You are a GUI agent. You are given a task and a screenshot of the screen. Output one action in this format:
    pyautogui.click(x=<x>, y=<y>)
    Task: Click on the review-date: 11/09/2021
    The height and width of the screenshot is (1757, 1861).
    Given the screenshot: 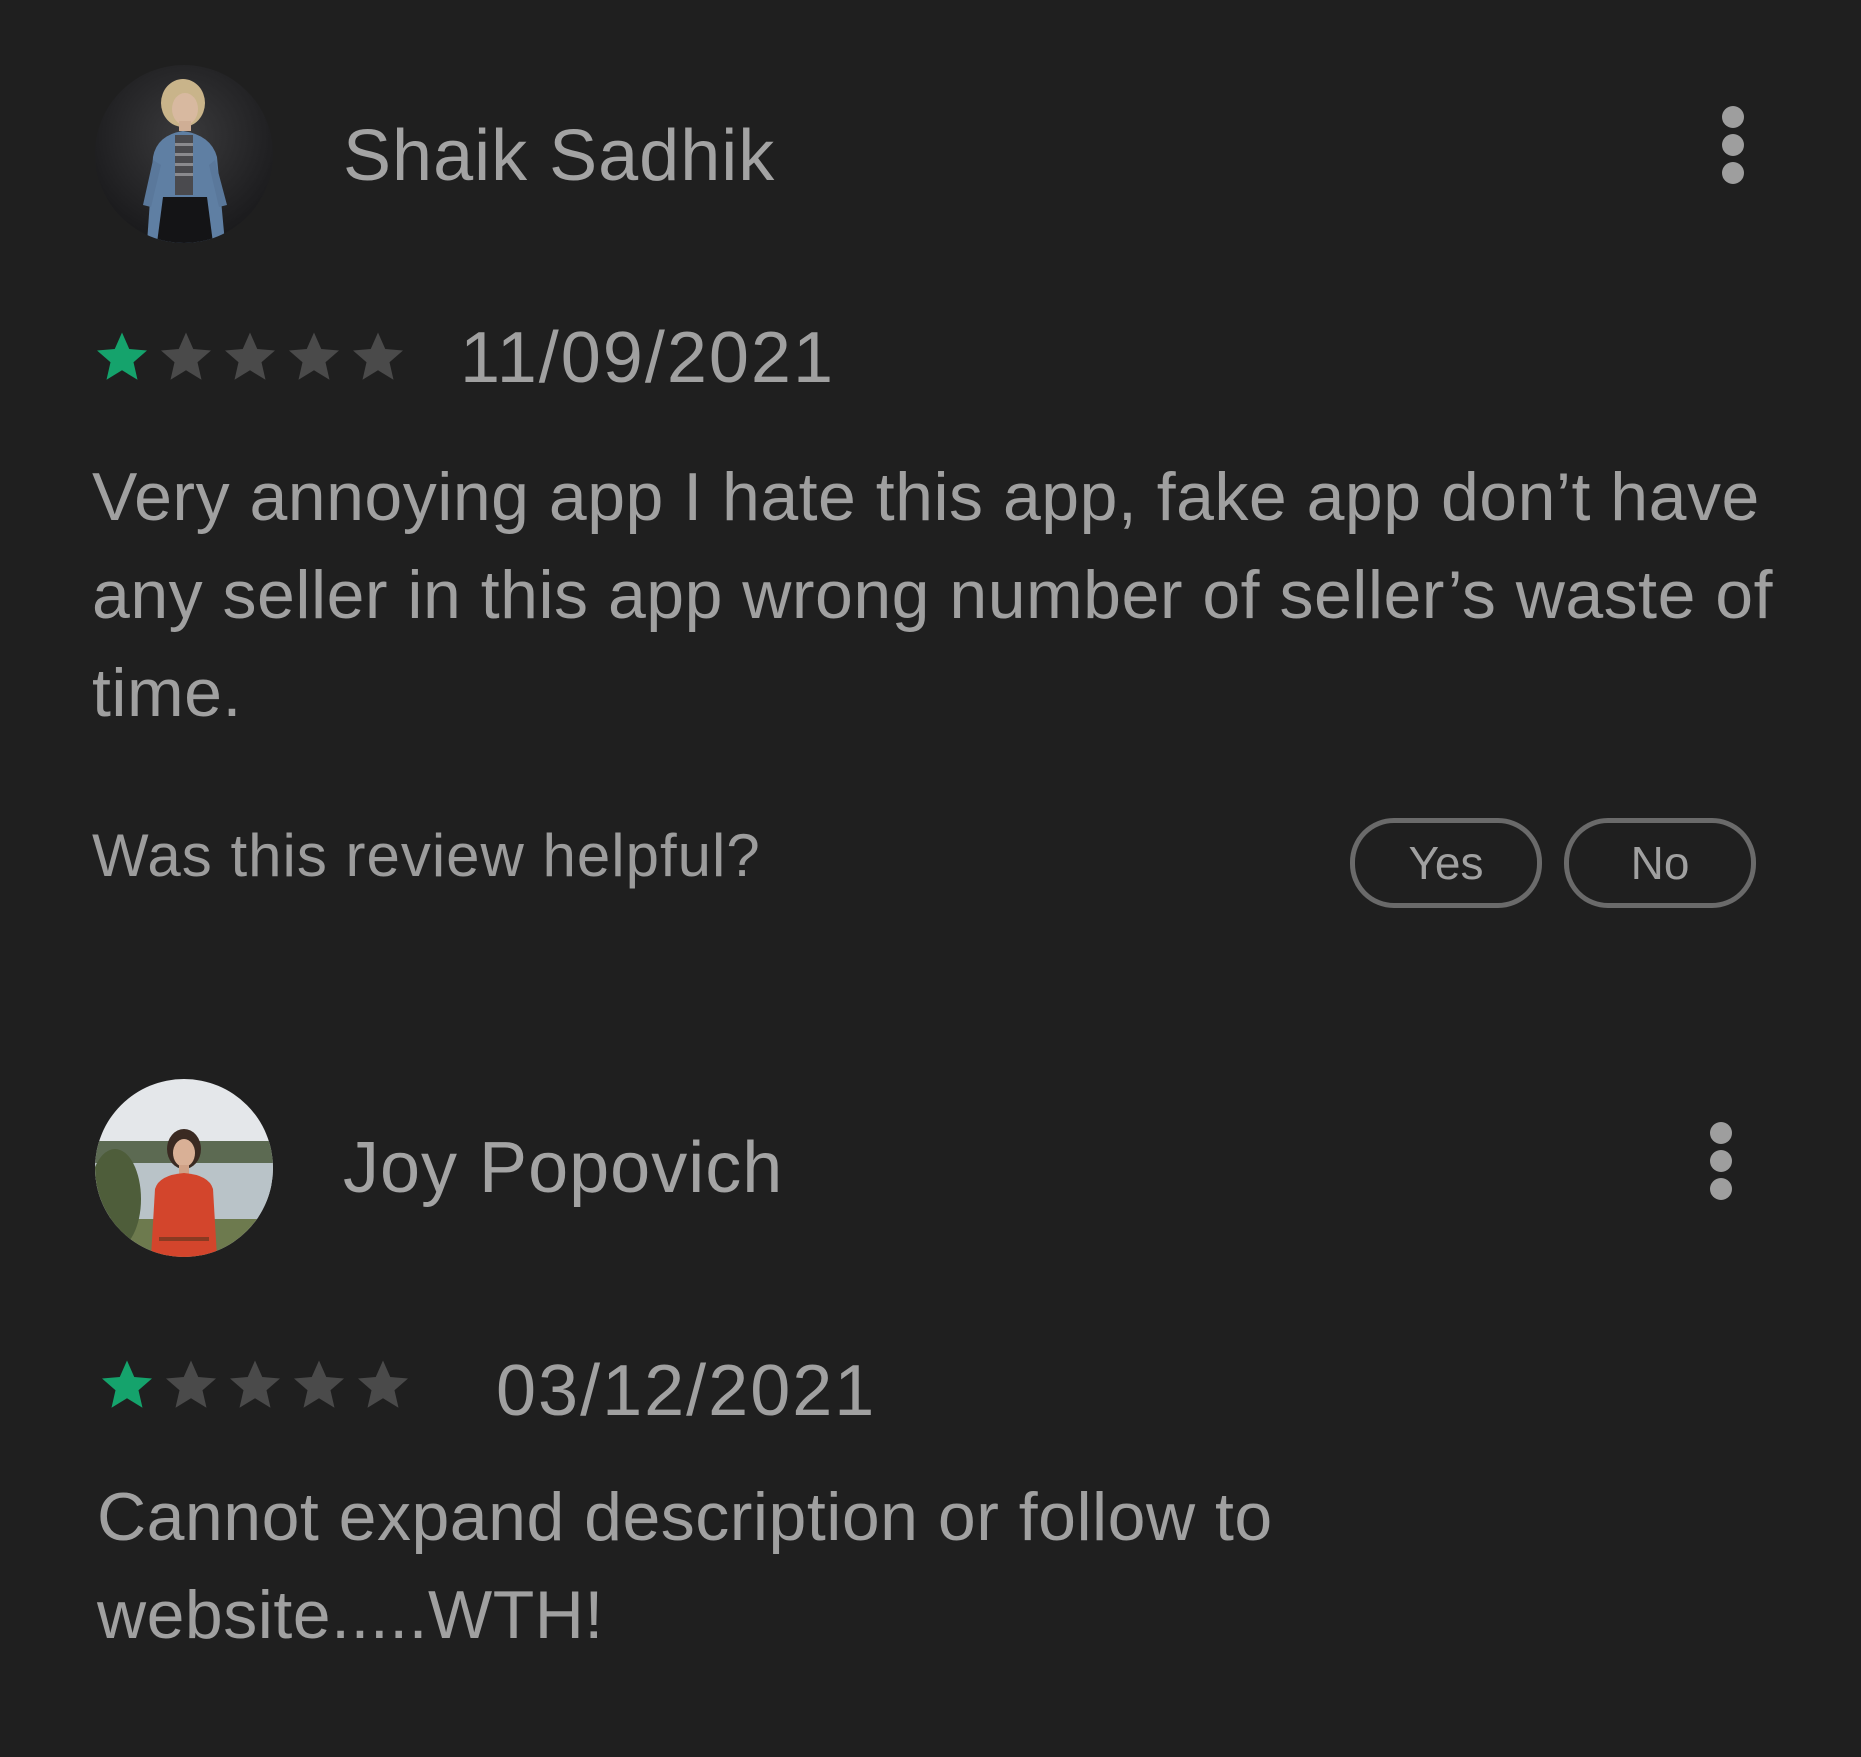 What is the action you would take?
    pyautogui.click(x=648, y=358)
    